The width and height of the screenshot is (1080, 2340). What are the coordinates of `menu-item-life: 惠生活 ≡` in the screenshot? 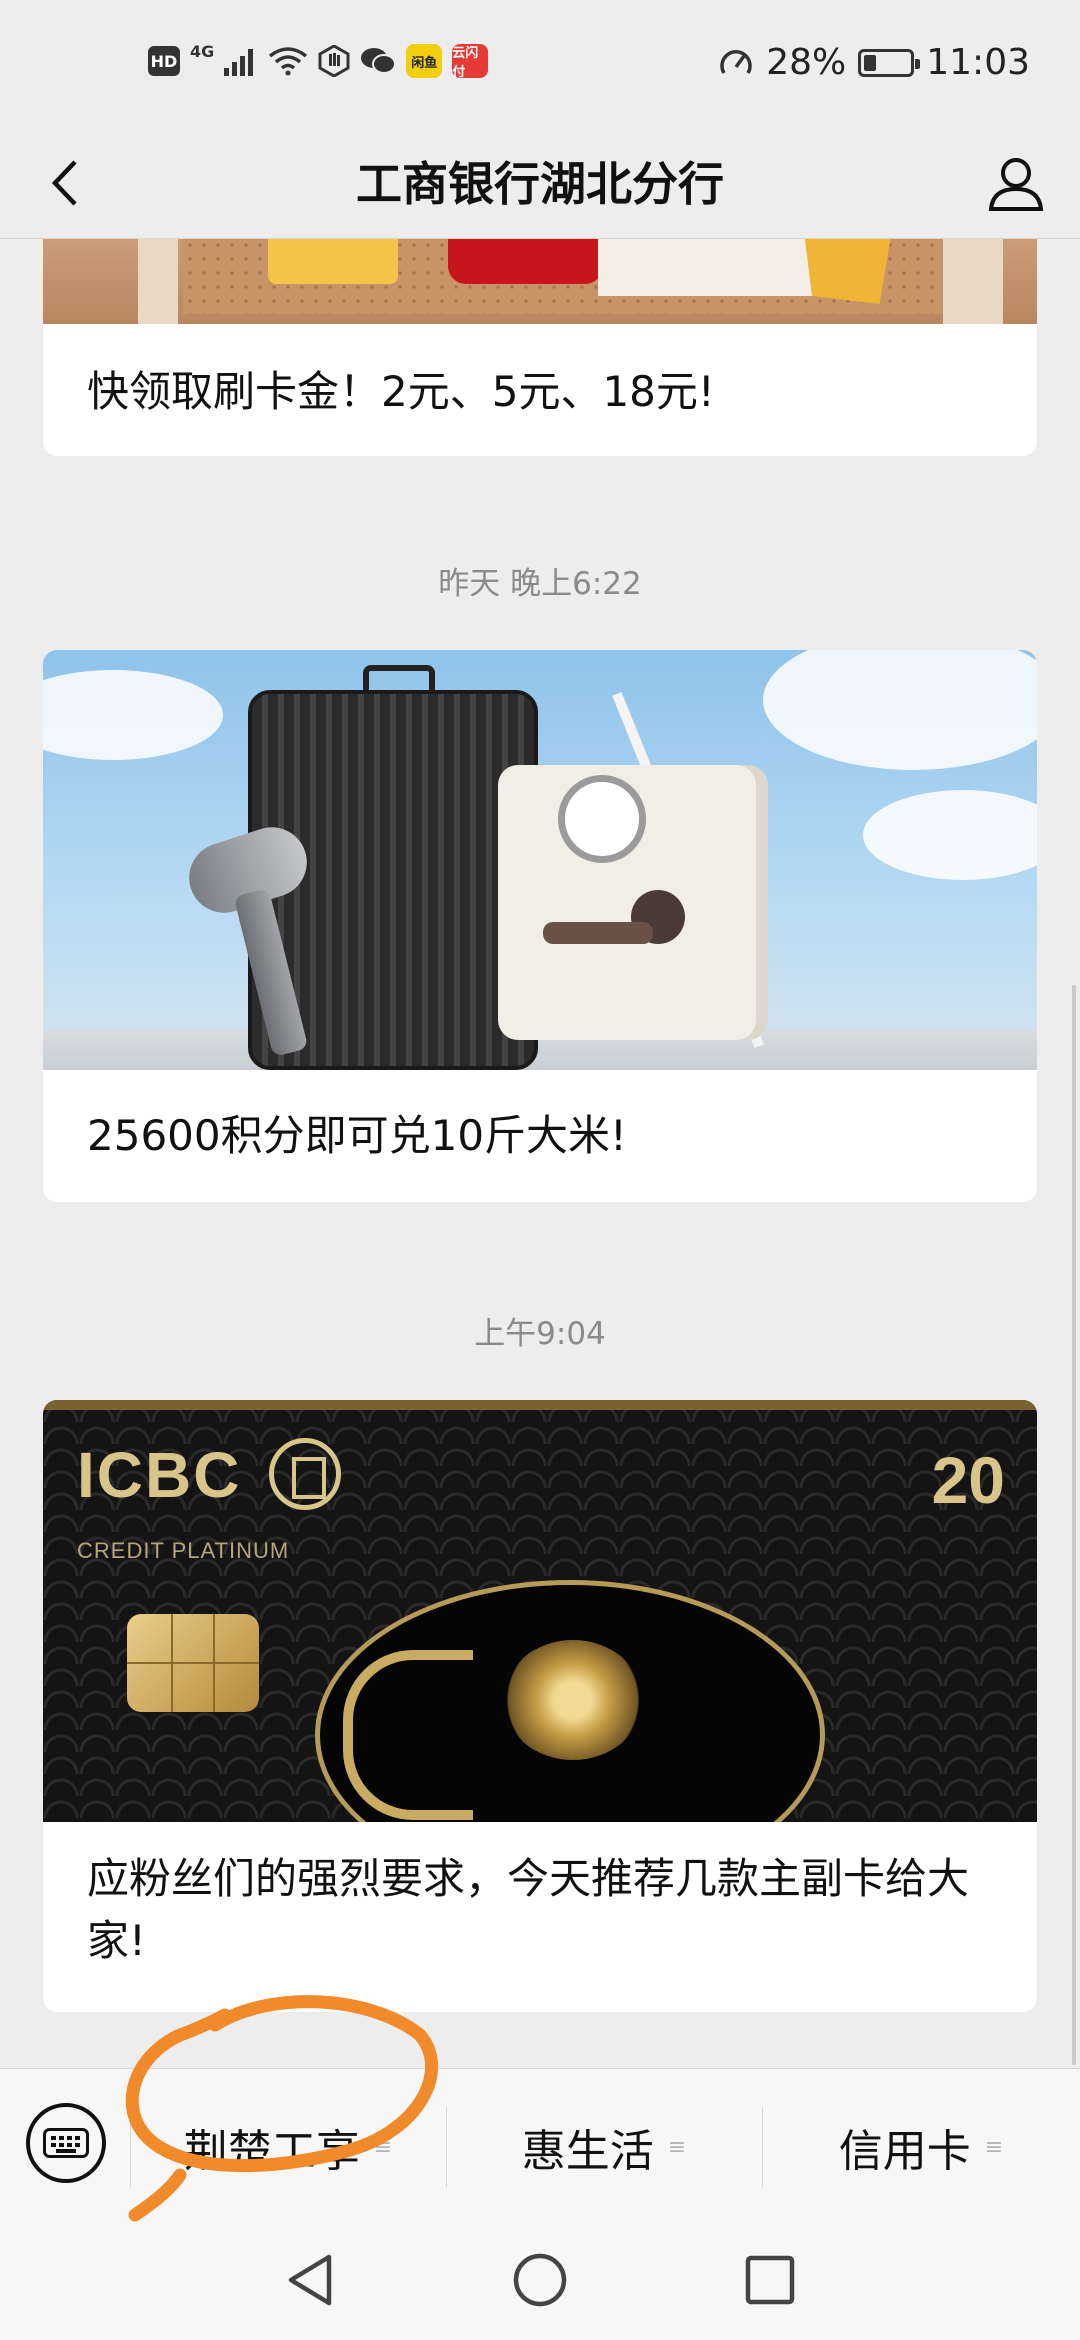 It's located at (604, 2147).